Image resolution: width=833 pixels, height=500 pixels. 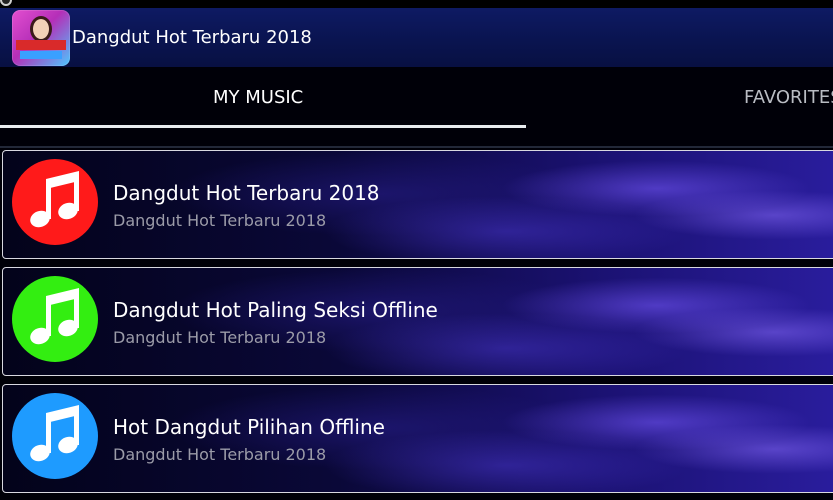 What do you see at coordinates (41, 45) in the screenshot?
I see `app-icon-banner` at bounding box center [41, 45].